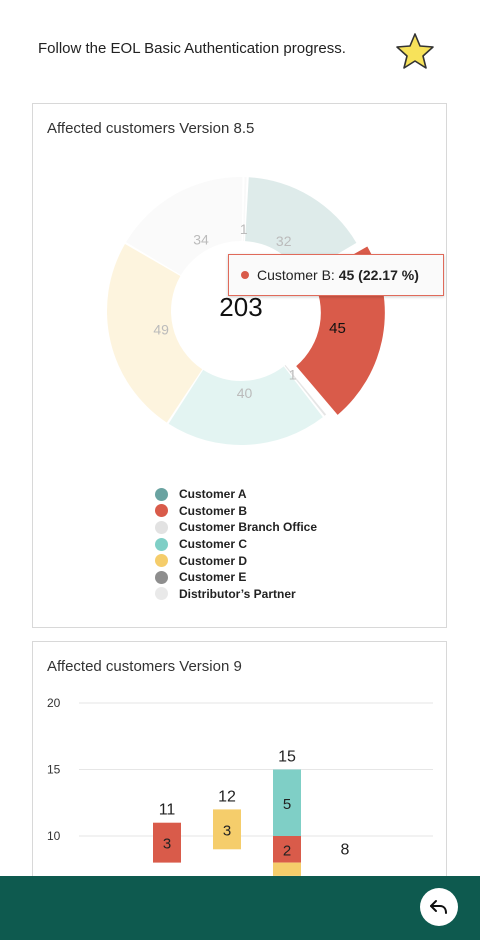 The width and height of the screenshot is (480, 940). Describe the element at coordinates (245, 275) in the screenshot. I see `tooltip-color-dot` at that location.